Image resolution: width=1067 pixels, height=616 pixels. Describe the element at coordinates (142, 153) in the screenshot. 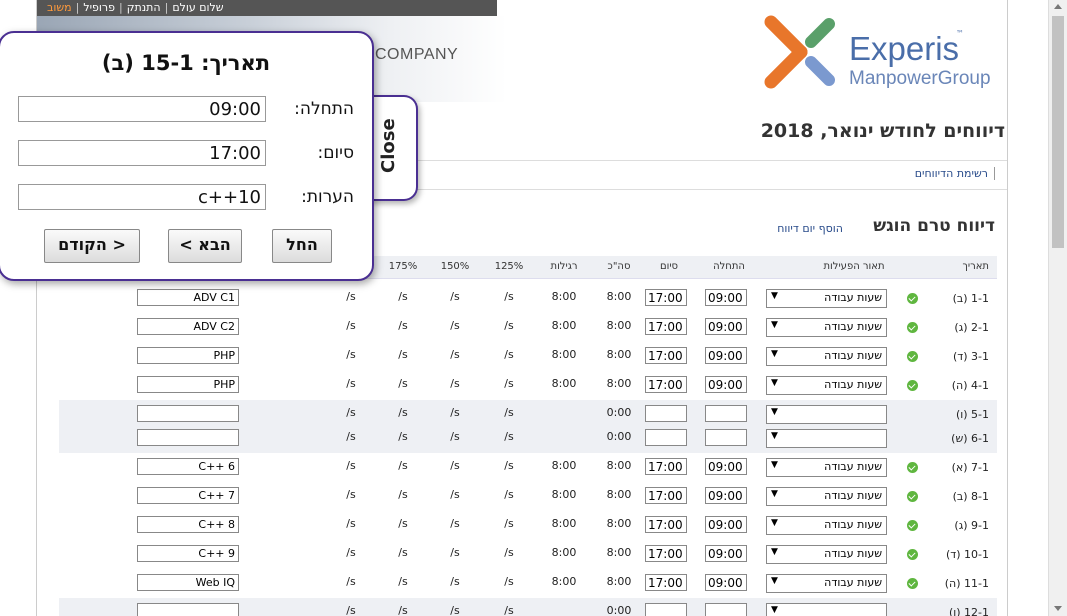

I see `end-time-input: 17:00` at that location.